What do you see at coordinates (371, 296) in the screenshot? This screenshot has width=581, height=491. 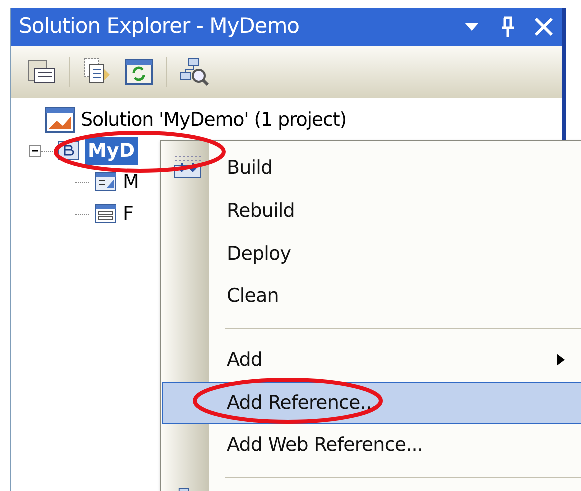 I see `menu-item: Clean` at bounding box center [371, 296].